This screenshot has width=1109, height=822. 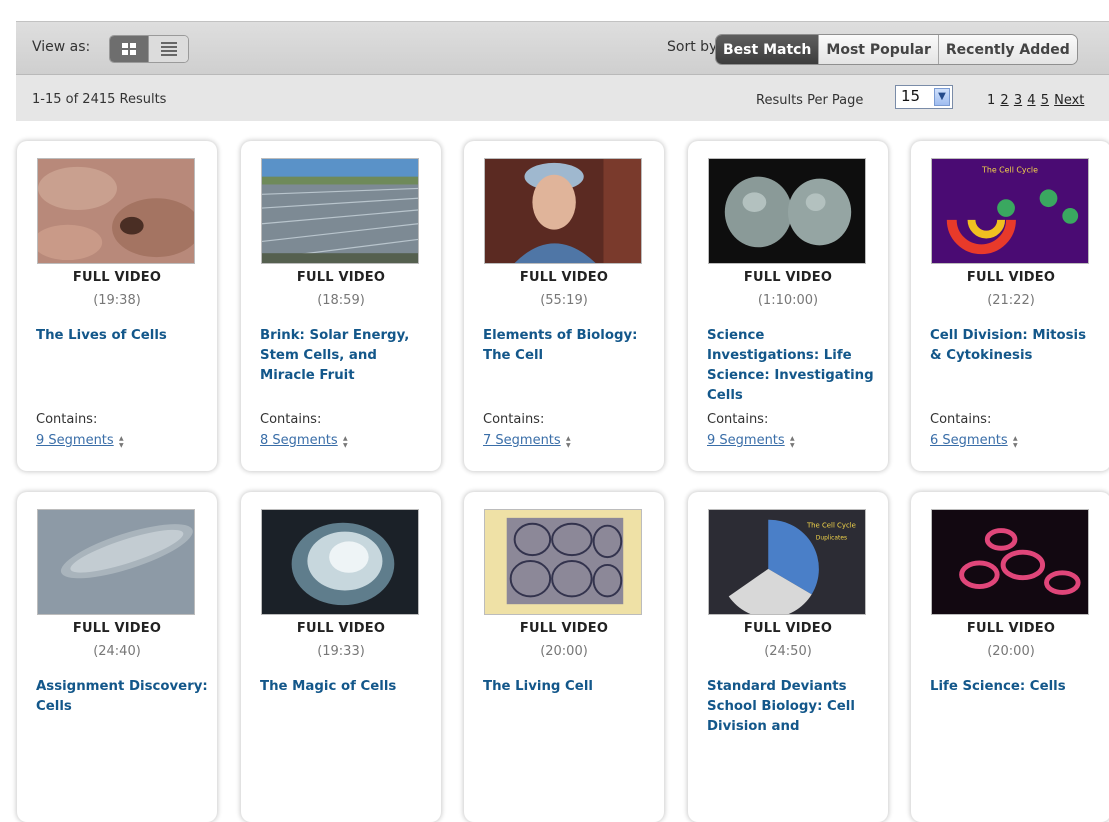 I want to click on video-duration: (21:22), so click(x=1011, y=300).